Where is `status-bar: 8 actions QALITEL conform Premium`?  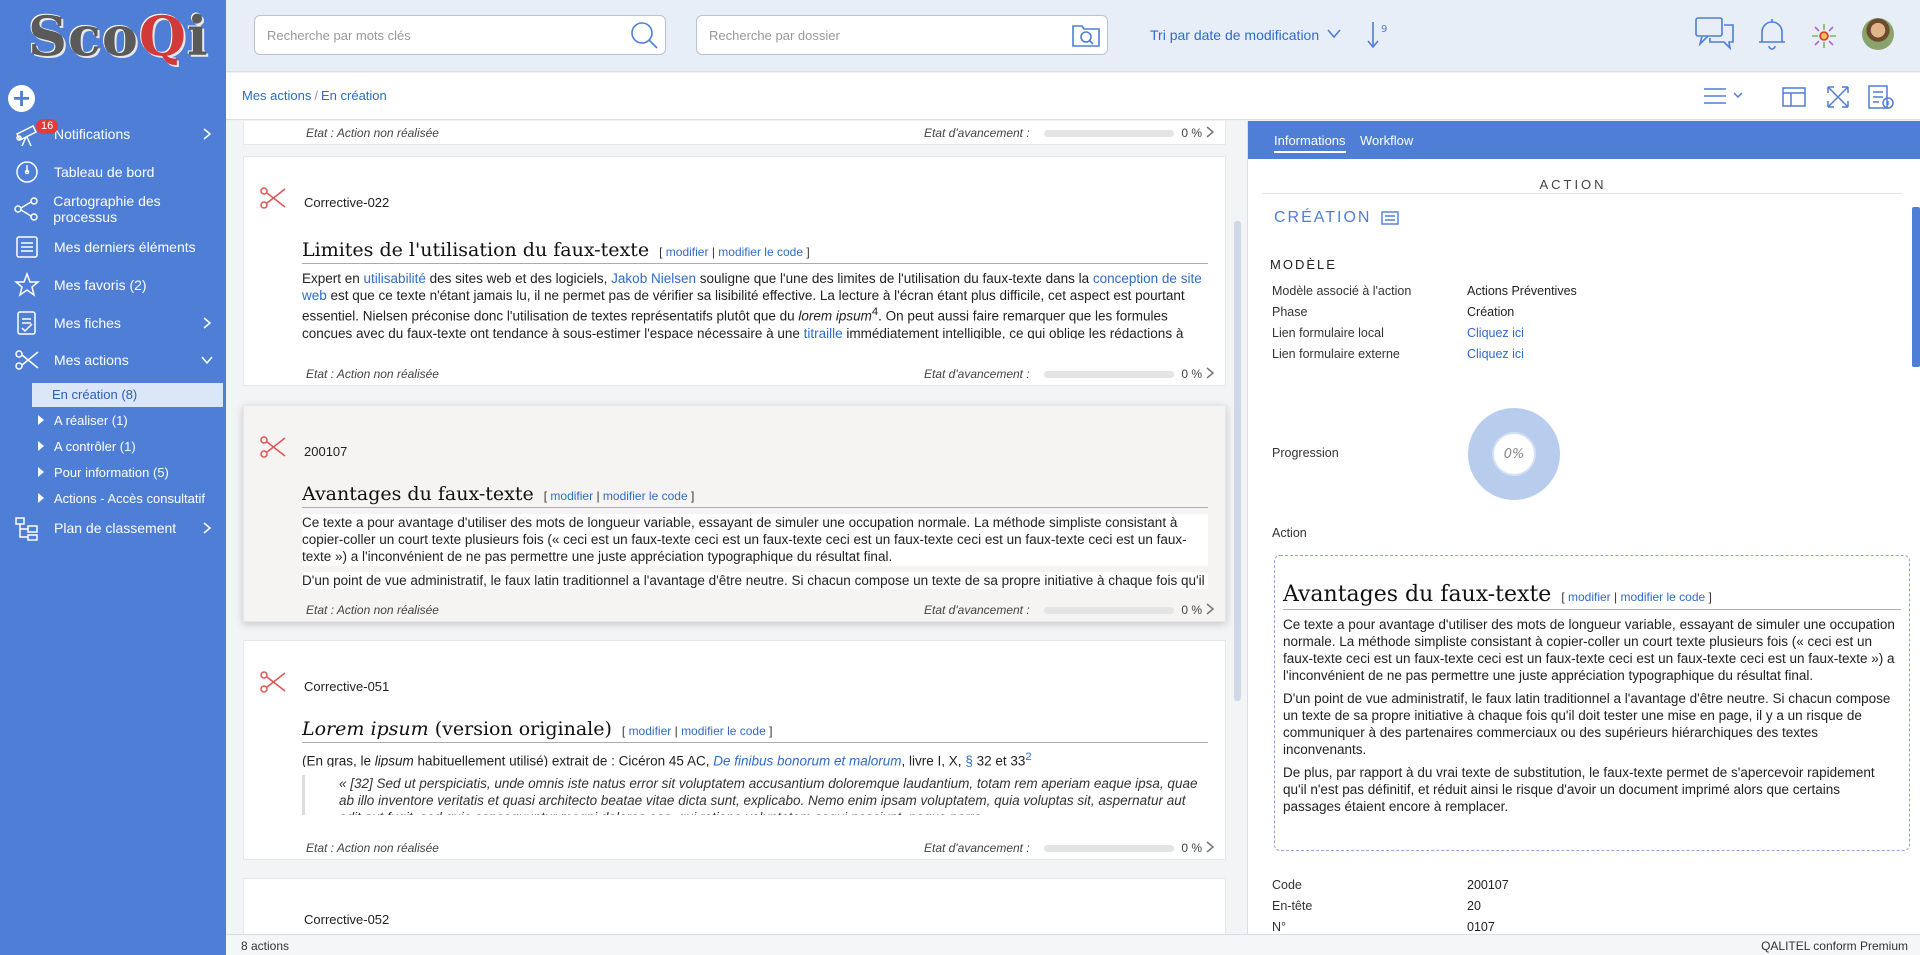 status-bar: 8 actions QALITEL conform Premium is located at coordinates (1073, 944).